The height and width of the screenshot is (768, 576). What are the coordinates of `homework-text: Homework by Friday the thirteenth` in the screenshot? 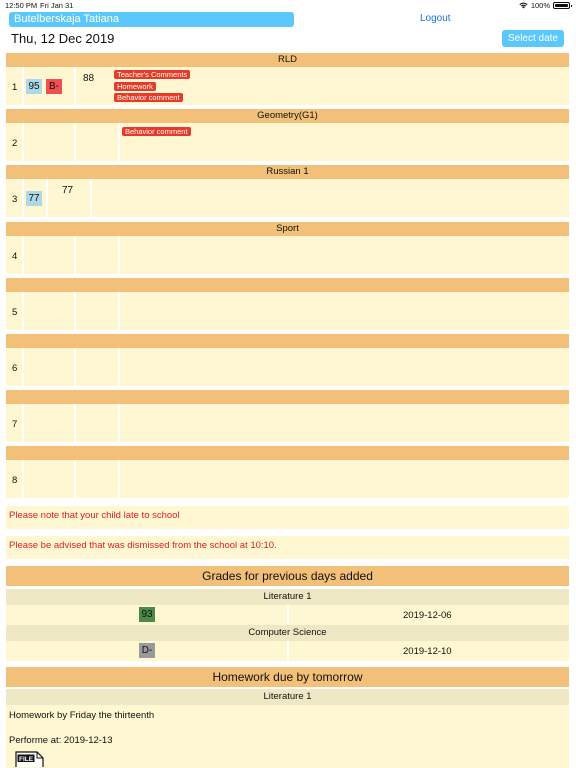 It's located at (82, 715).